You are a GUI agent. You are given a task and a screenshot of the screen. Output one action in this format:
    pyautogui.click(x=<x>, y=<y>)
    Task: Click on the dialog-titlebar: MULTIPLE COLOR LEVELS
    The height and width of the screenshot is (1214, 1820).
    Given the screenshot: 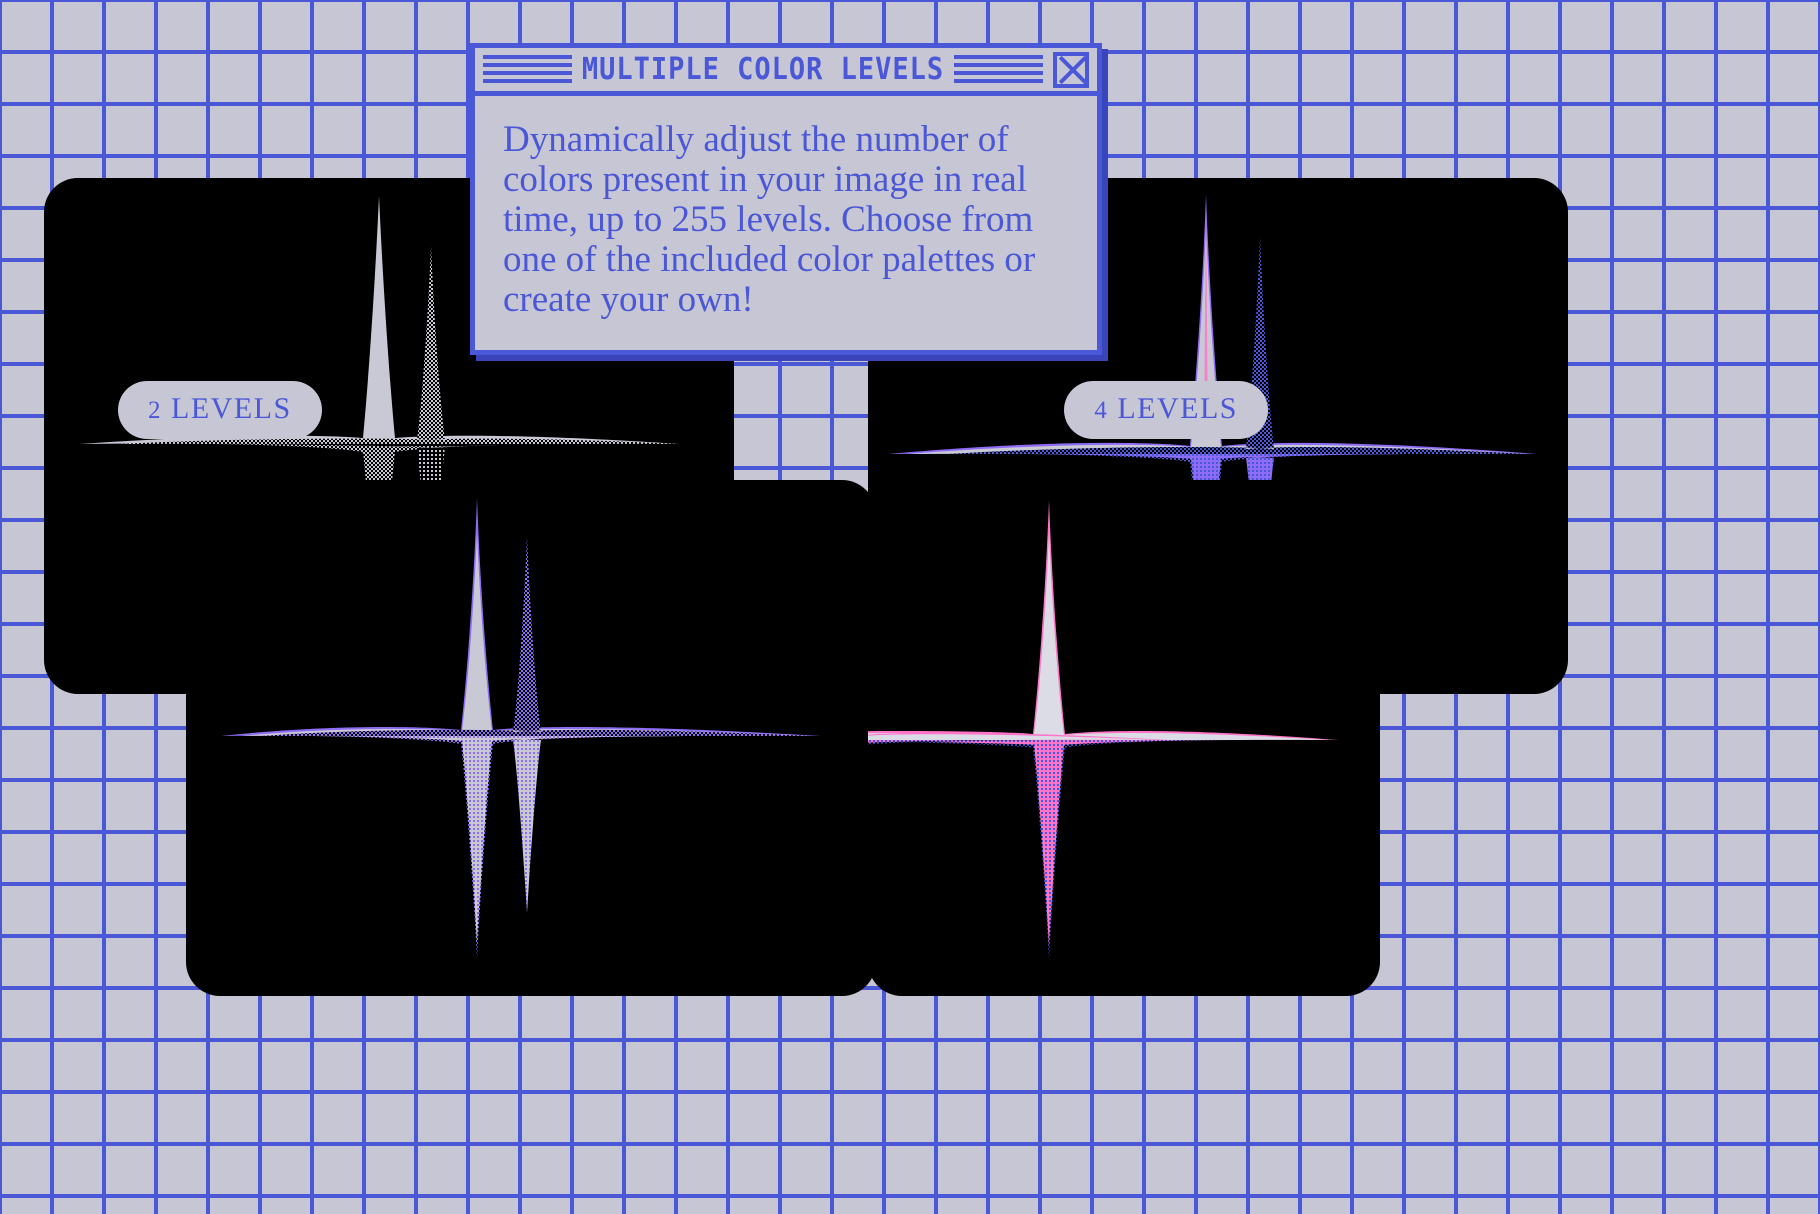 What is the action you would take?
    pyautogui.click(x=786, y=72)
    